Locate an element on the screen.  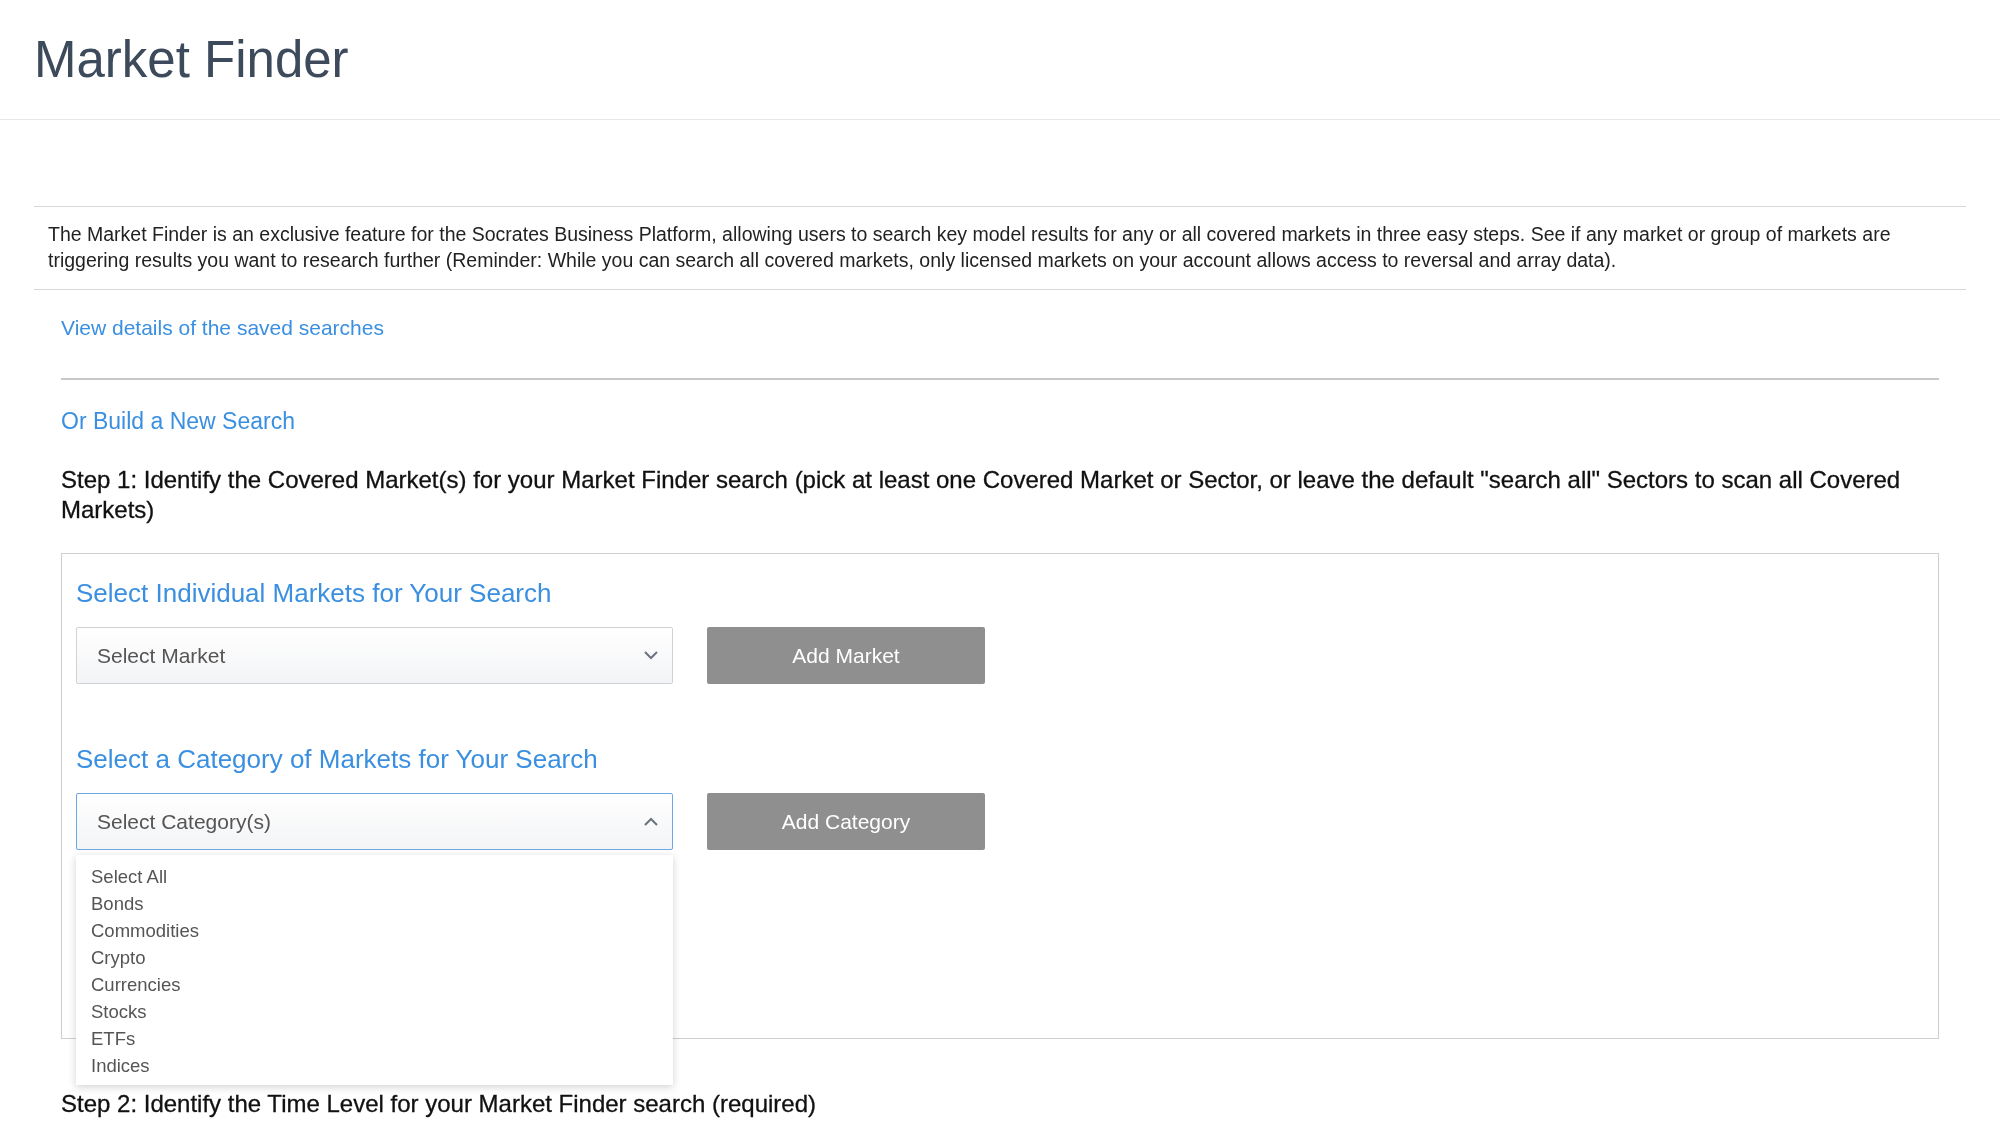
dropdown-placeholder: Select Category(s) is located at coordinates (184, 821).